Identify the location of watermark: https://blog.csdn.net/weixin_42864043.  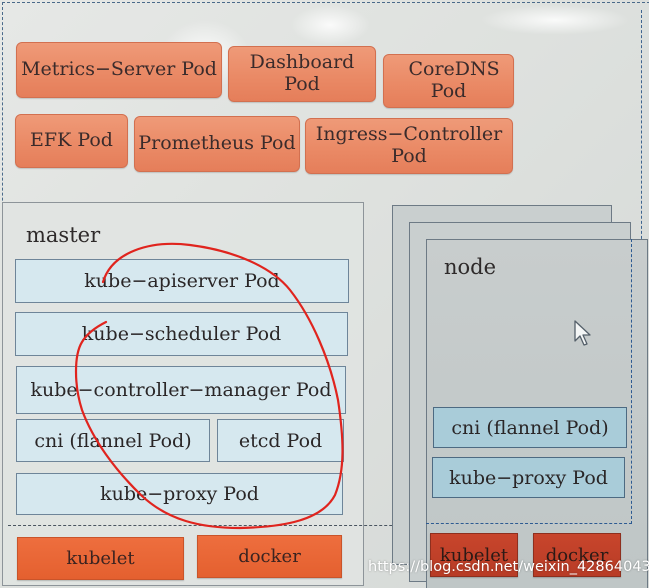
(508, 567).